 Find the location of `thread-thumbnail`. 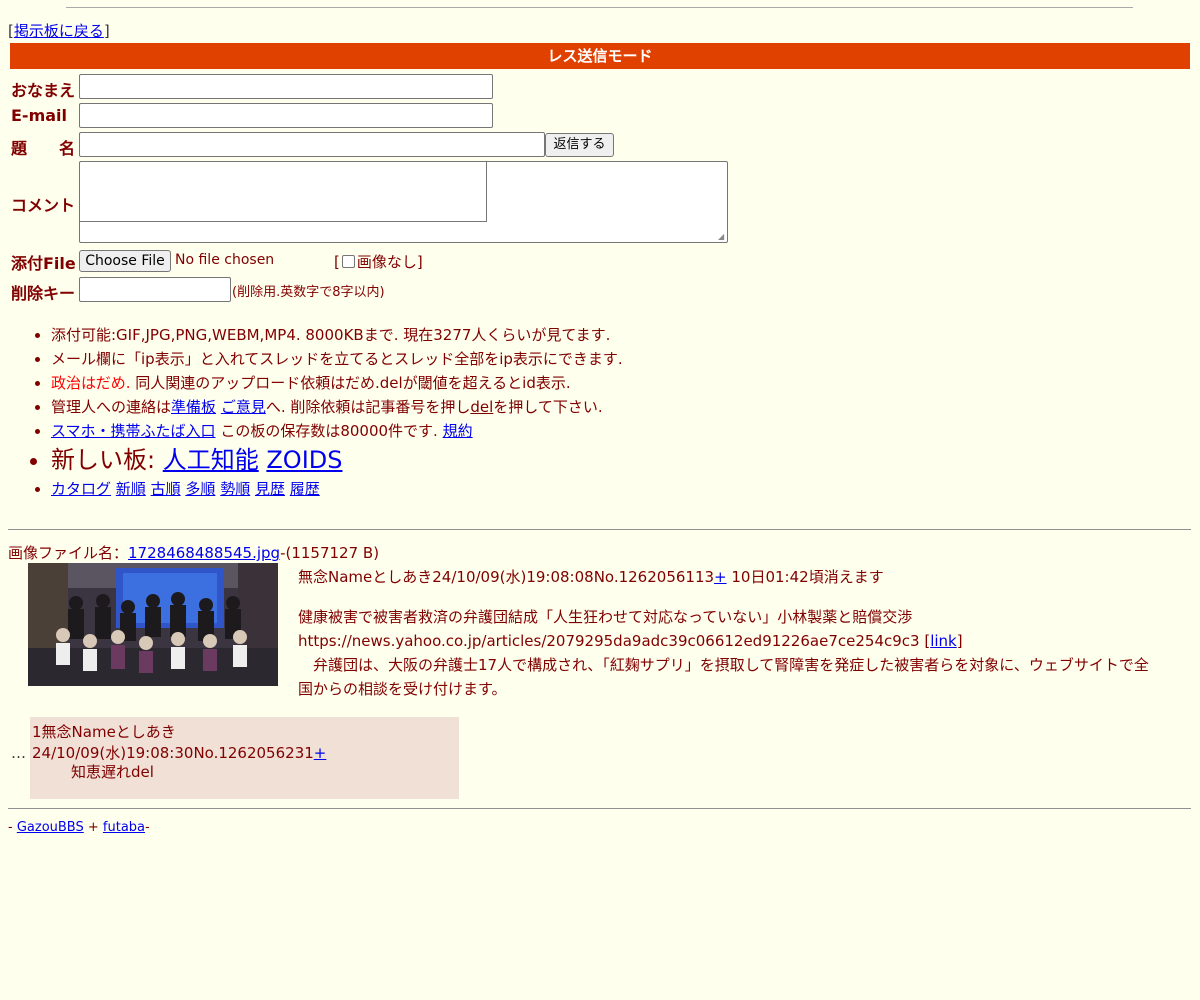

thread-thumbnail is located at coordinates (153, 624).